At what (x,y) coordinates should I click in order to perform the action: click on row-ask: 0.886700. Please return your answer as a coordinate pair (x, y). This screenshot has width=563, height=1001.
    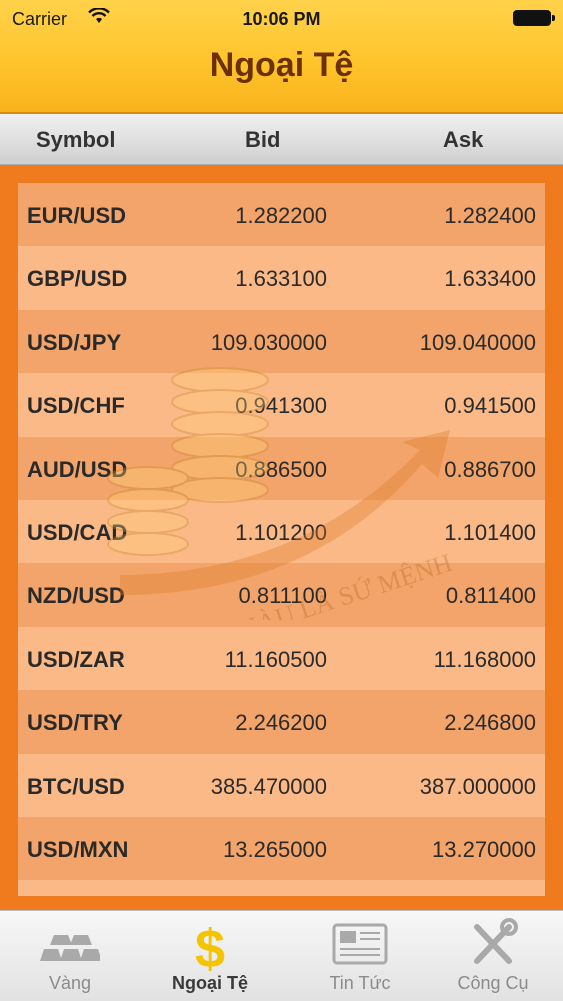
    Looking at the image, I should click on (490, 469).